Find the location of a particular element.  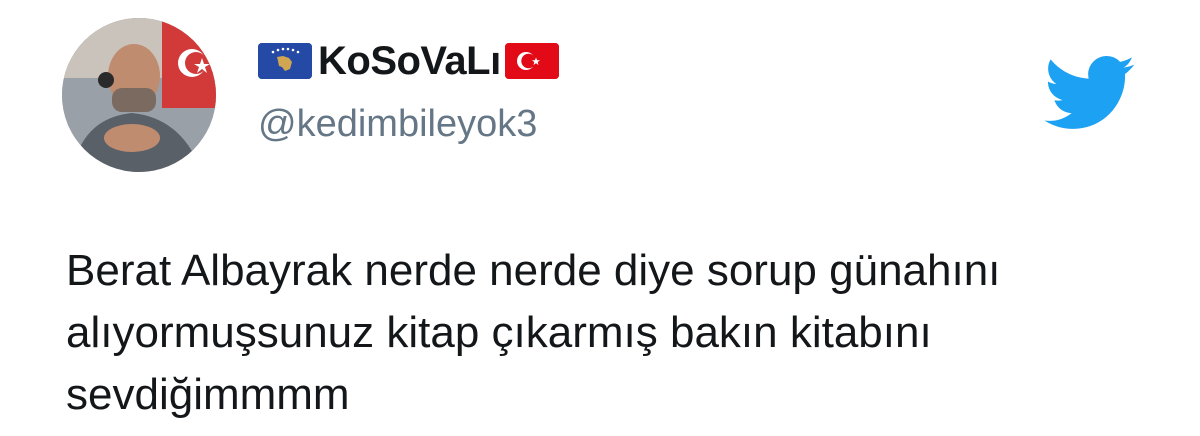

user-handle: @kedimbileyok3 is located at coordinates (408, 124).